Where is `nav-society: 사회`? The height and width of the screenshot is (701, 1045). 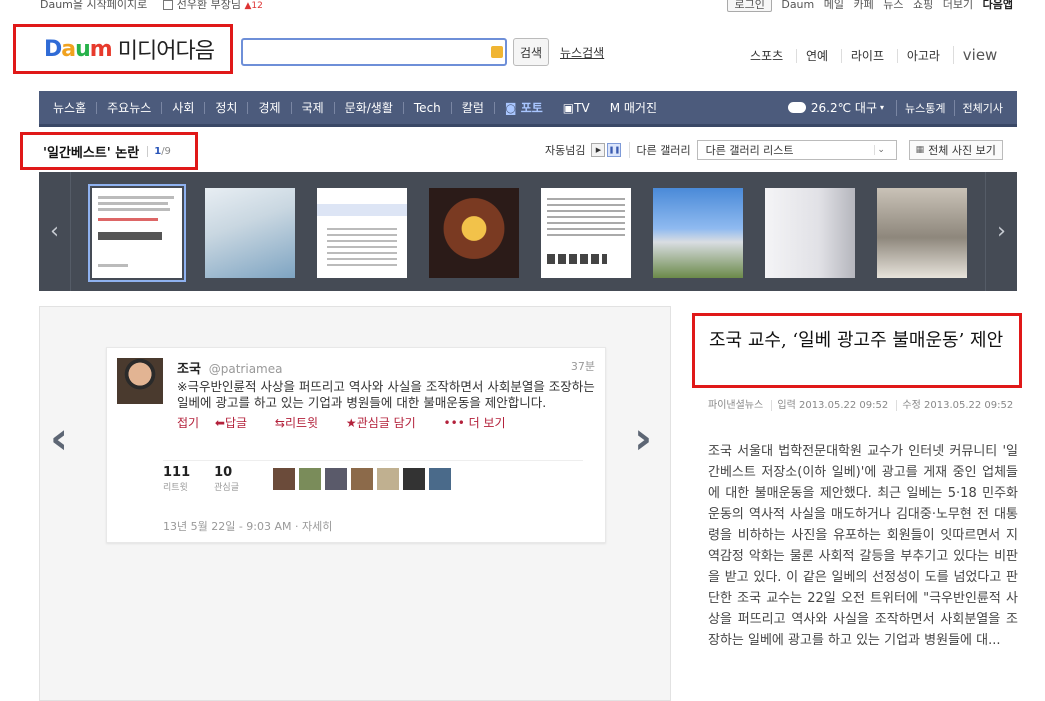
nav-society: 사회 is located at coordinates (182, 107).